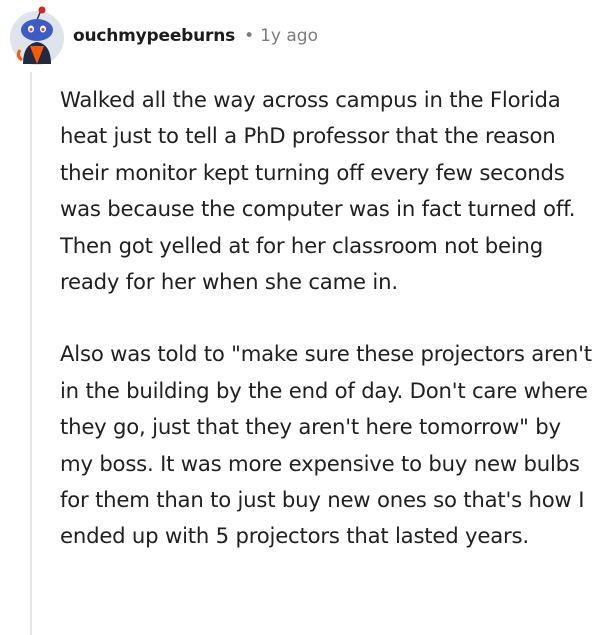  I want to click on thread-line, so click(31, 353).